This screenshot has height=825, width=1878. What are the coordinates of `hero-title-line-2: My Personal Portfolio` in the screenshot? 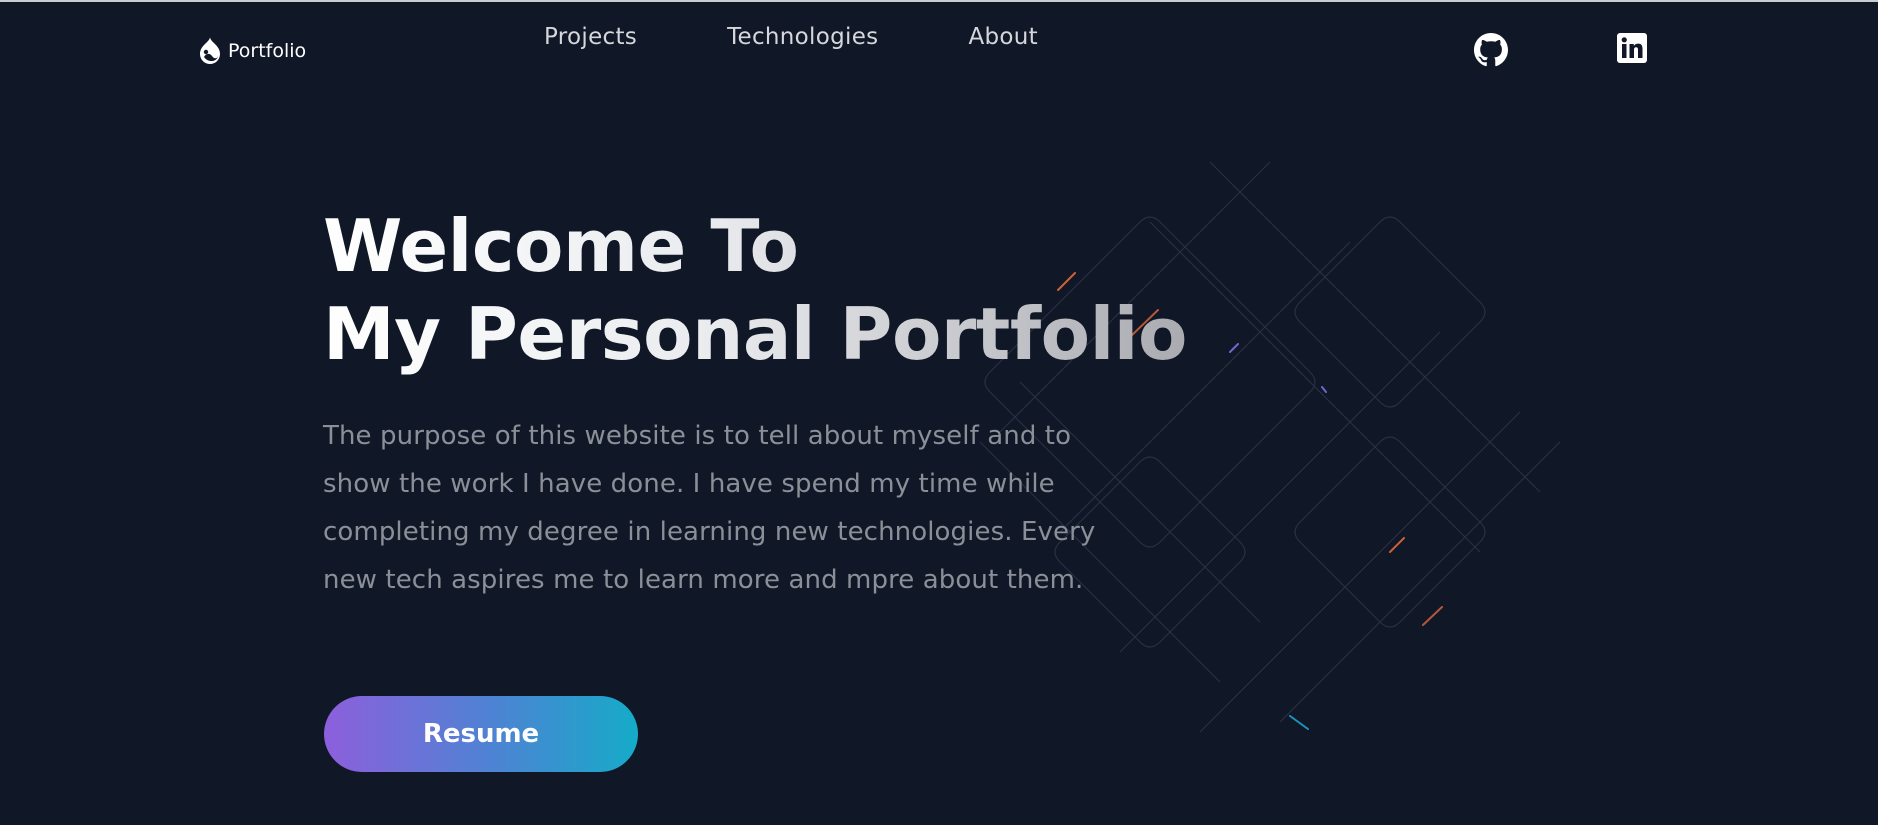 It's located at (755, 334).